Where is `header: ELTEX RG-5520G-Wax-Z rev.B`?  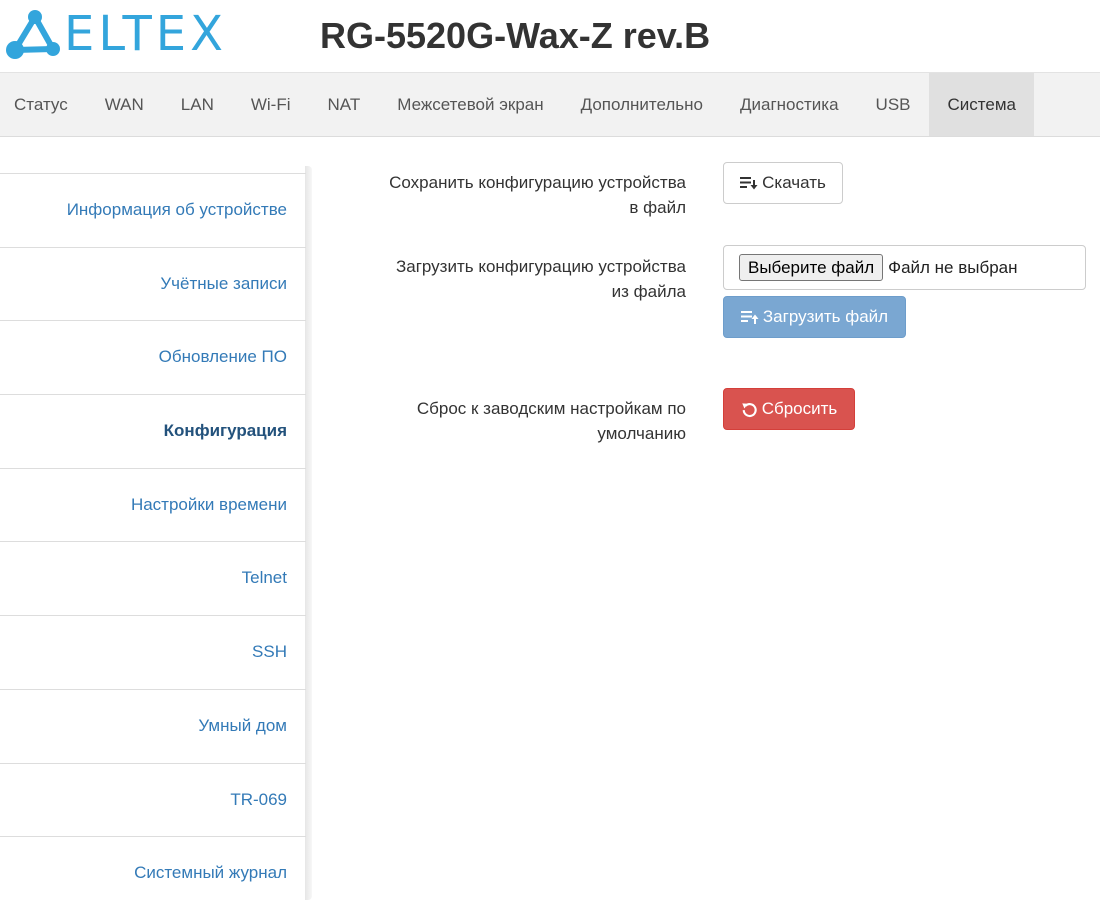 header: ELTEX RG-5520G-Wax-Z rev.B is located at coordinates (550, 36).